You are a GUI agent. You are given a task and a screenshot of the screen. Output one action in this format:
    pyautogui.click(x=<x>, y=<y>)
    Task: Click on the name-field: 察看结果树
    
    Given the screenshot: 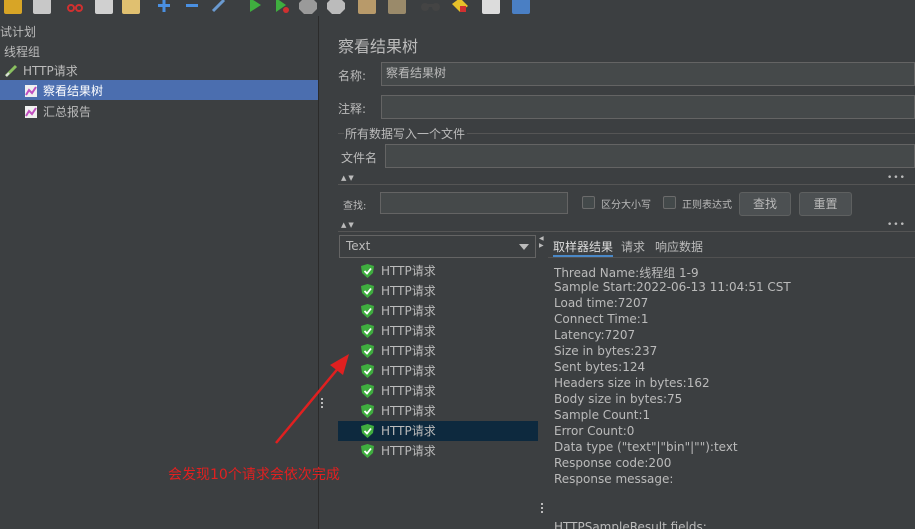 What is the action you would take?
    pyautogui.click(x=648, y=74)
    